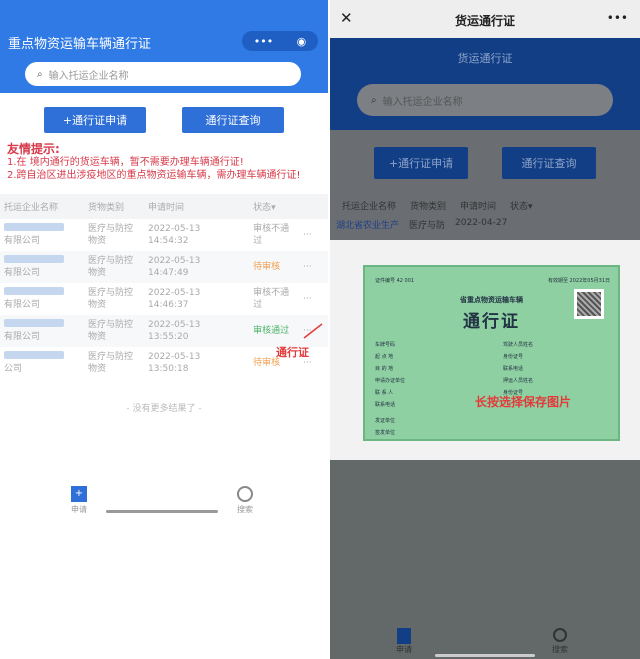 The image size is (640, 659). I want to click on search-placeholder: 输入托运企业名称, so click(88, 76).